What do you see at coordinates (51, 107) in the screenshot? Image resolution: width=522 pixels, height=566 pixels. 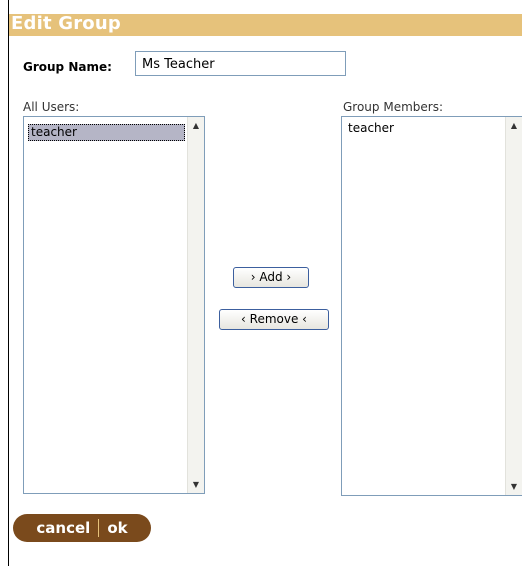 I see `all-users-label: All Users:` at bounding box center [51, 107].